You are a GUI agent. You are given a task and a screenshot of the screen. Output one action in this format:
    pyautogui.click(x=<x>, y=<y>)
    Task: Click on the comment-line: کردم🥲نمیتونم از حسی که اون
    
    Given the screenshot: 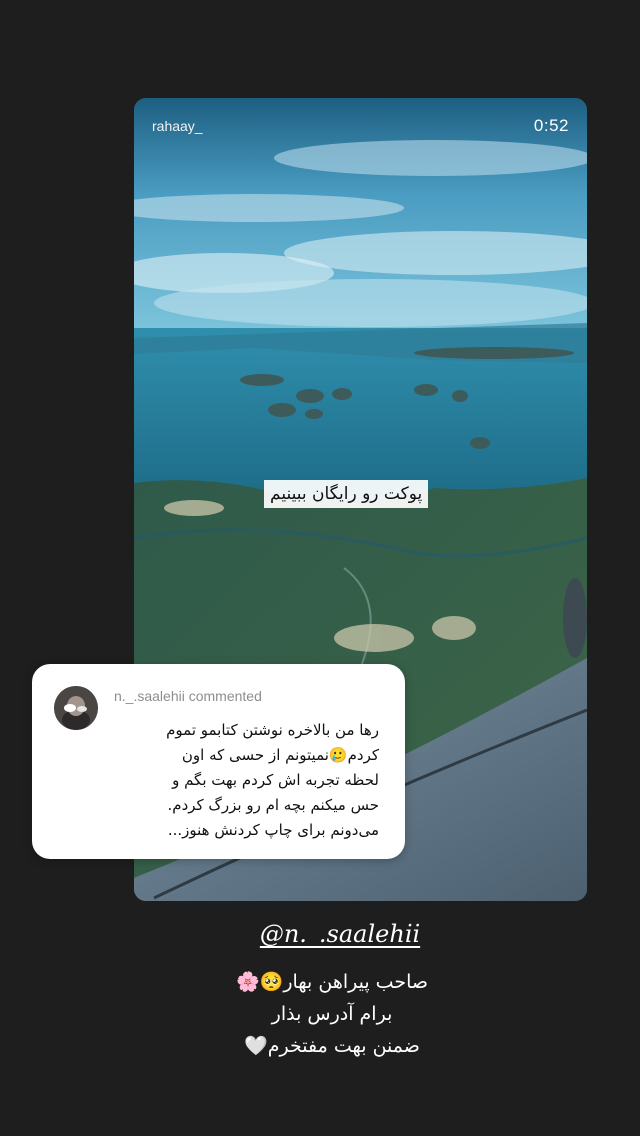 What is the action you would take?
    pyautogui.click(x=280, y=755)
    